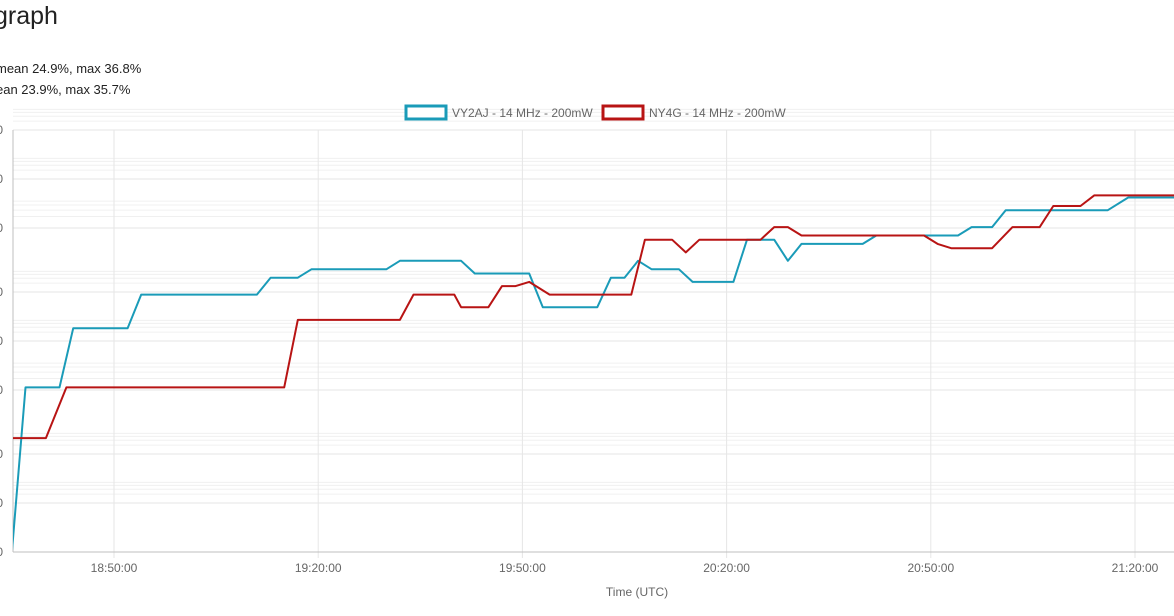  I want to click on y-tick-label-4: 0, so click(1, 341).